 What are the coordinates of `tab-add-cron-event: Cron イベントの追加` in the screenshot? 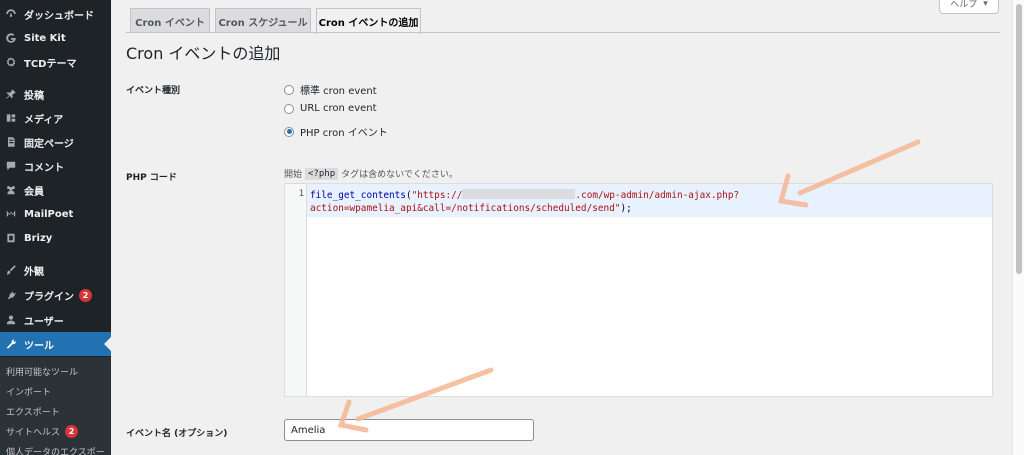 It's located at (368, 21).